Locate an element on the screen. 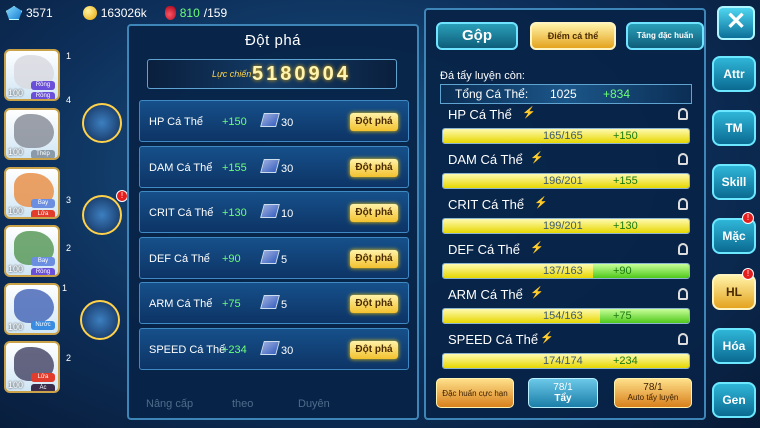 This screenshot has width=760, height=428. stat-name: DAM Cá Thể is located at coordinates (181, 167).